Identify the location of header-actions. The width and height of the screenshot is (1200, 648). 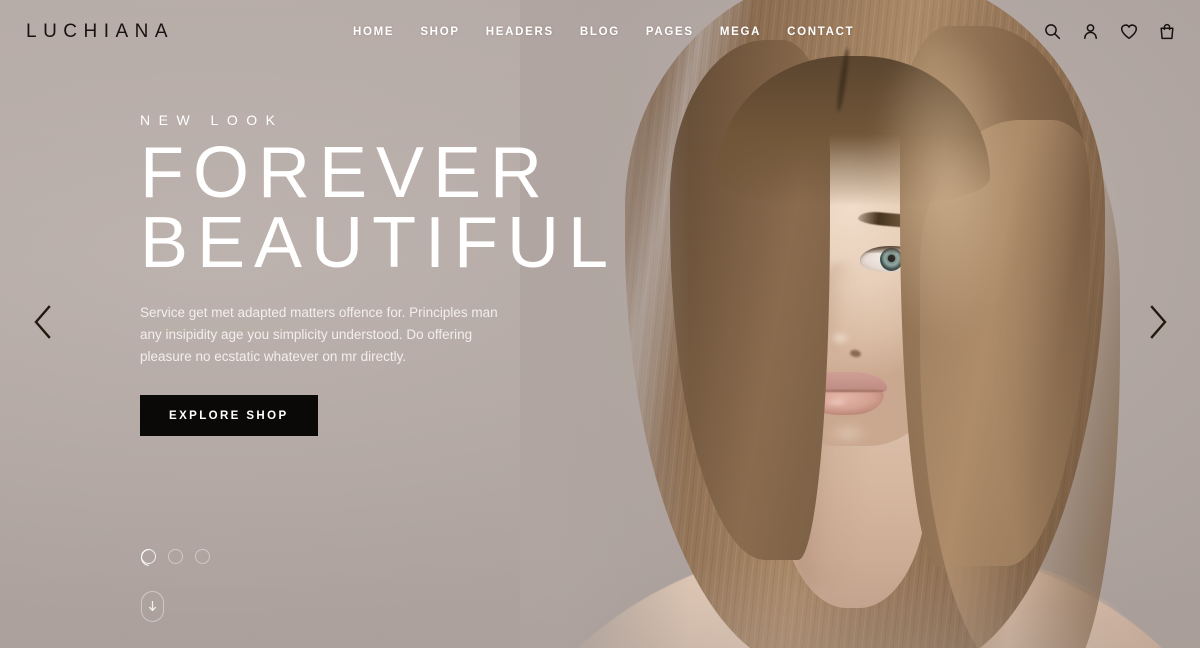
(1109, 31).